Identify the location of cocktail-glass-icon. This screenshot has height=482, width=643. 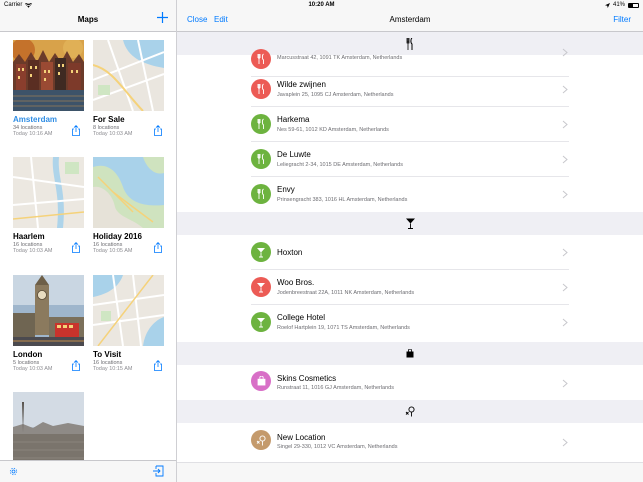
(410, 223).